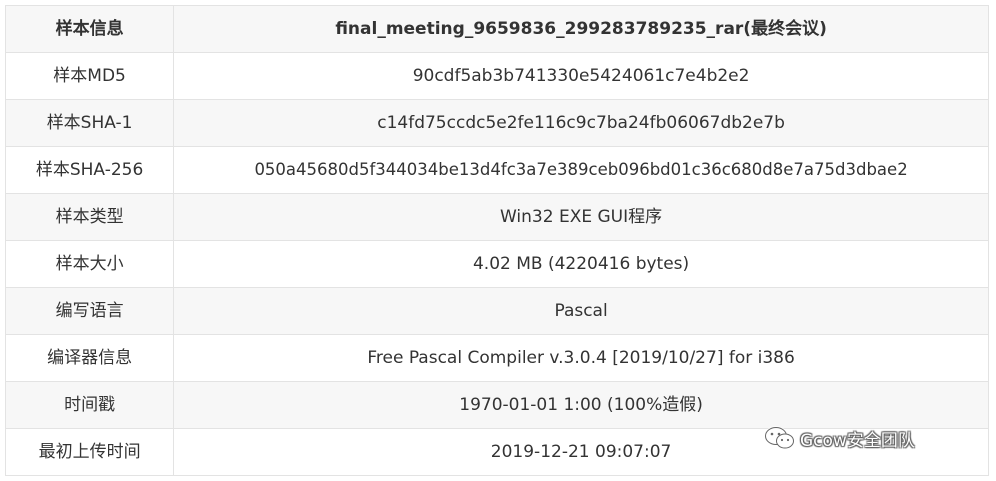  I want to click on row-value: 1970-01-01 1:00 (100%造假), so click(581, 405).